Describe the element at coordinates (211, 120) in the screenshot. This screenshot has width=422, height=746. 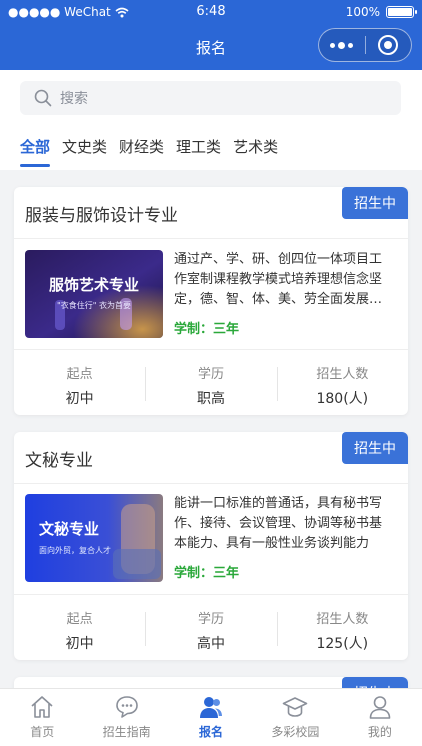
I see `search-and-tabs: 搜索 全部 文史类 财经类 理工类 艺术类` at that location.